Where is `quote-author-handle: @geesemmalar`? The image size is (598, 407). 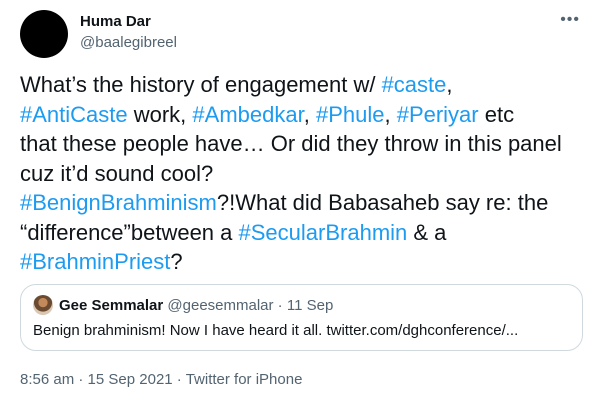 quote-author-handle: @geesemmalar is located at coordinates (220, 305).